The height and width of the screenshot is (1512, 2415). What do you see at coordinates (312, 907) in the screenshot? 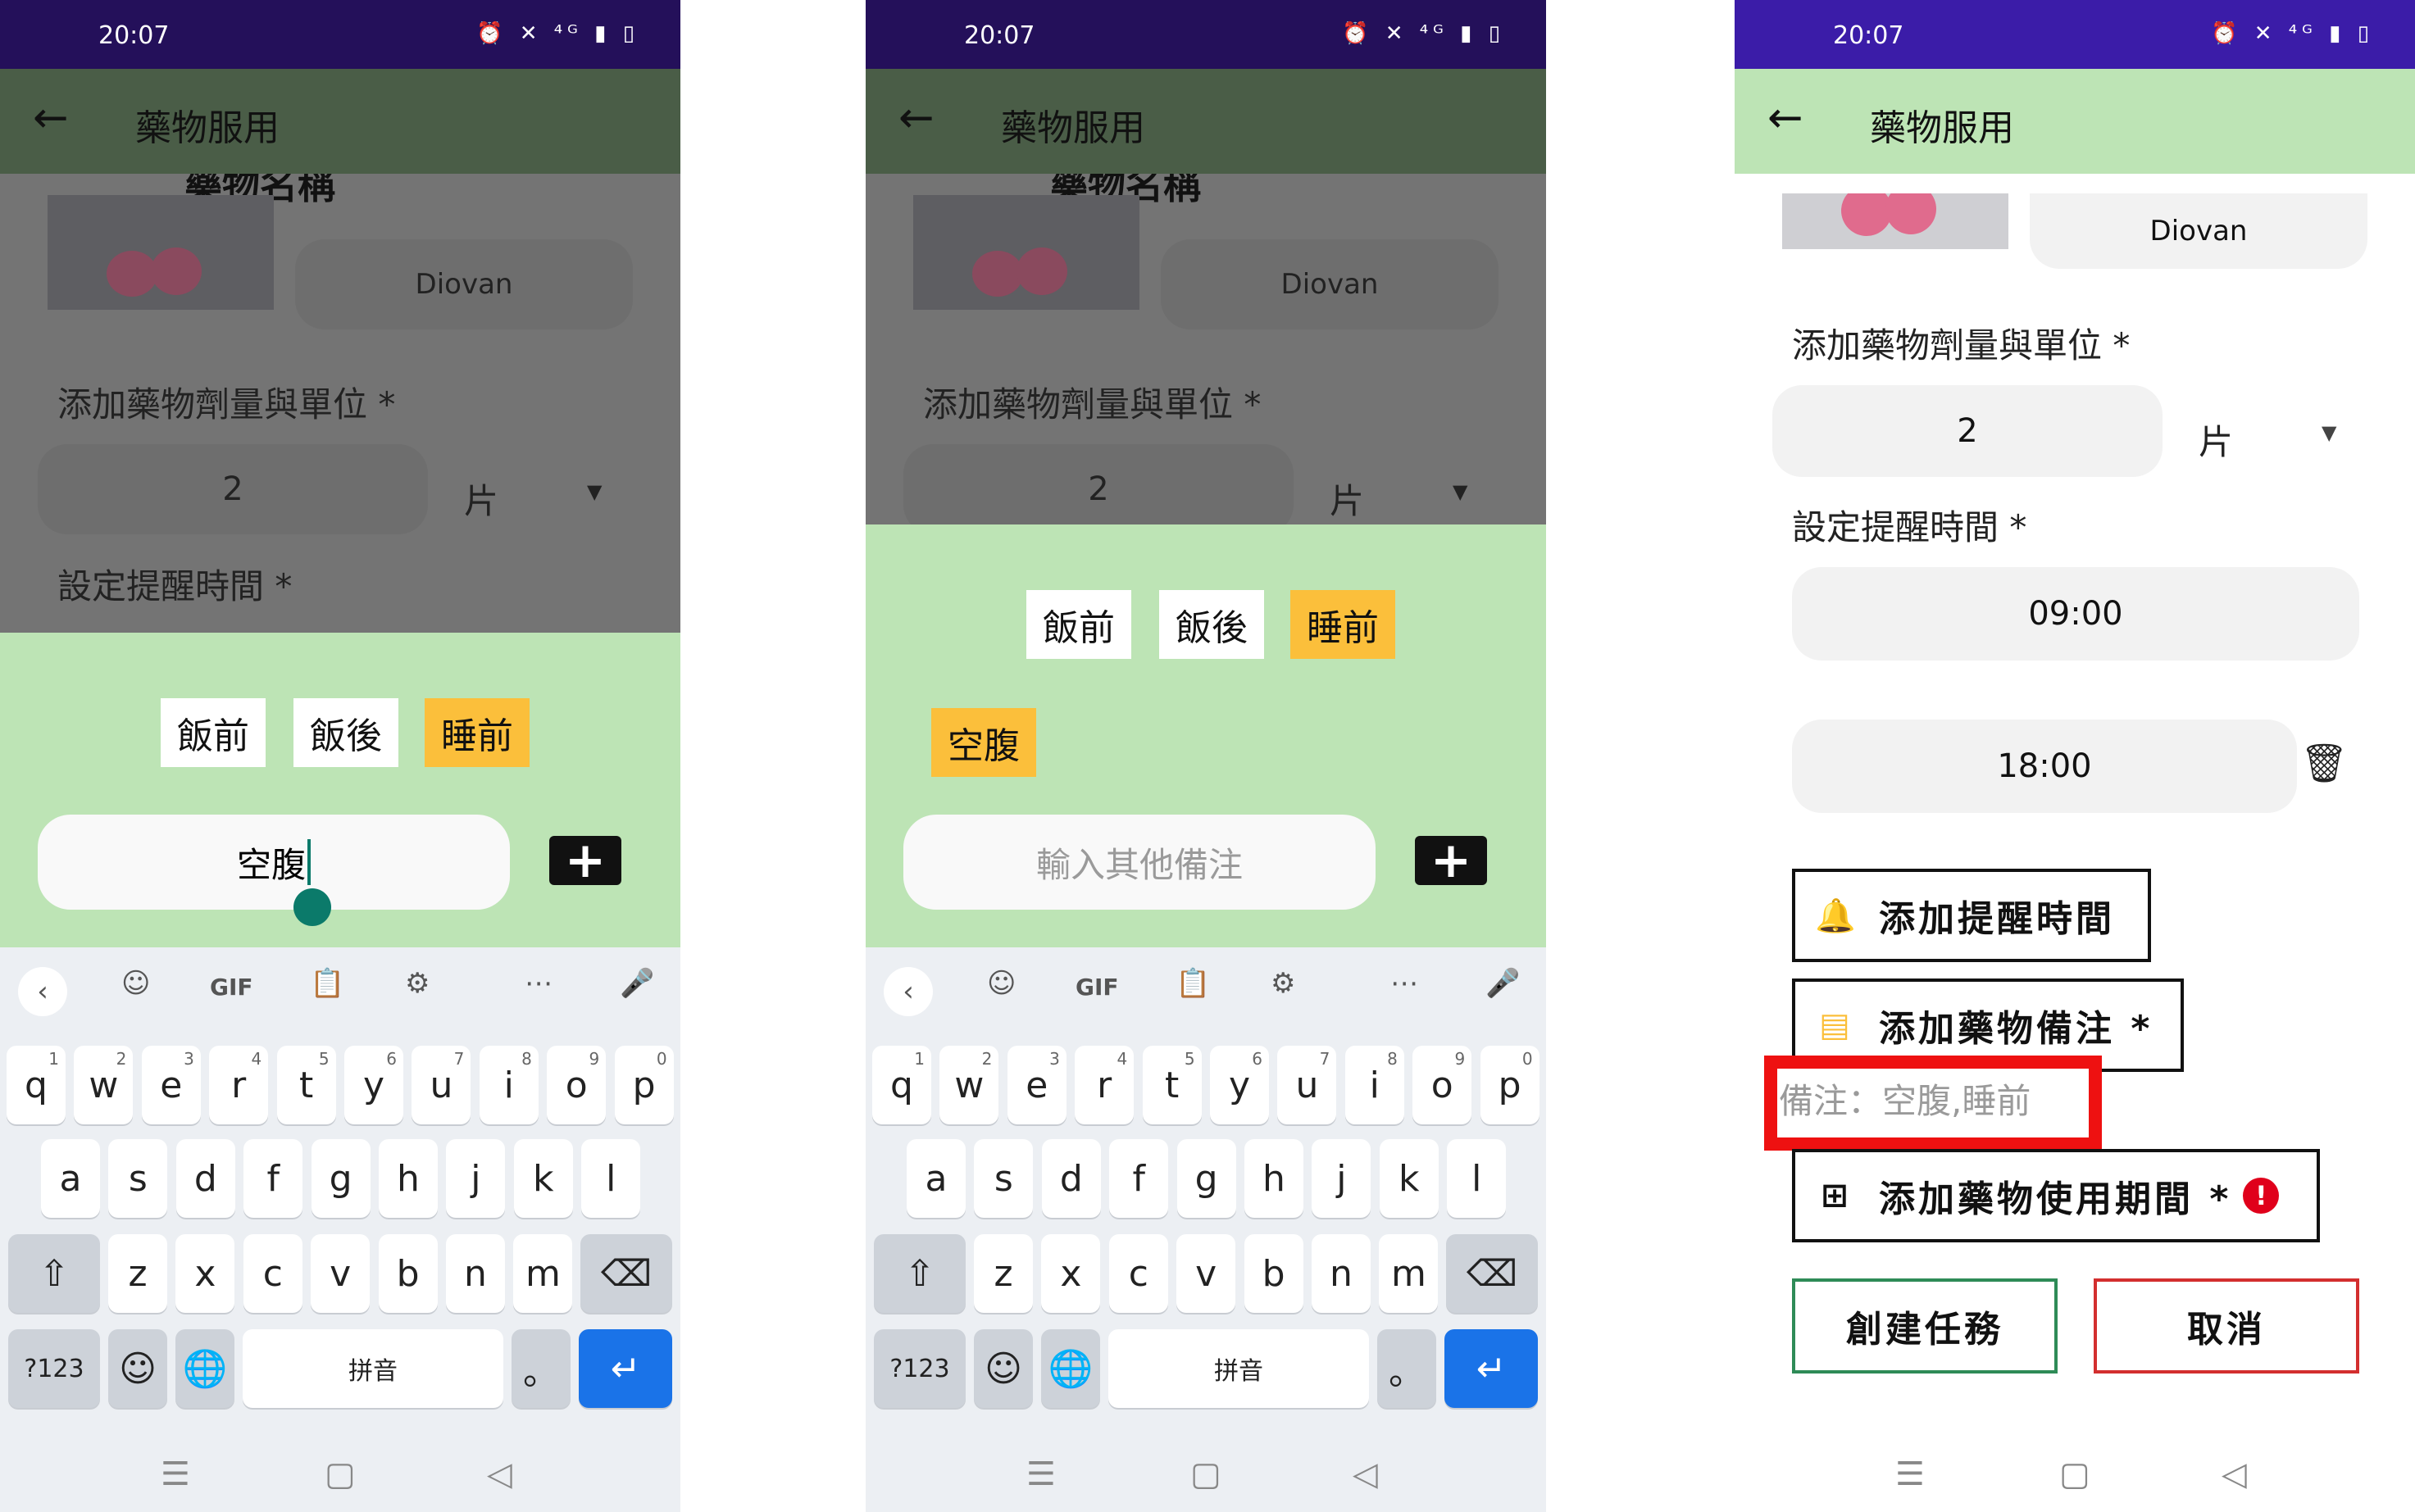
I see `cursor-handle` at bounding box center [312, 907].